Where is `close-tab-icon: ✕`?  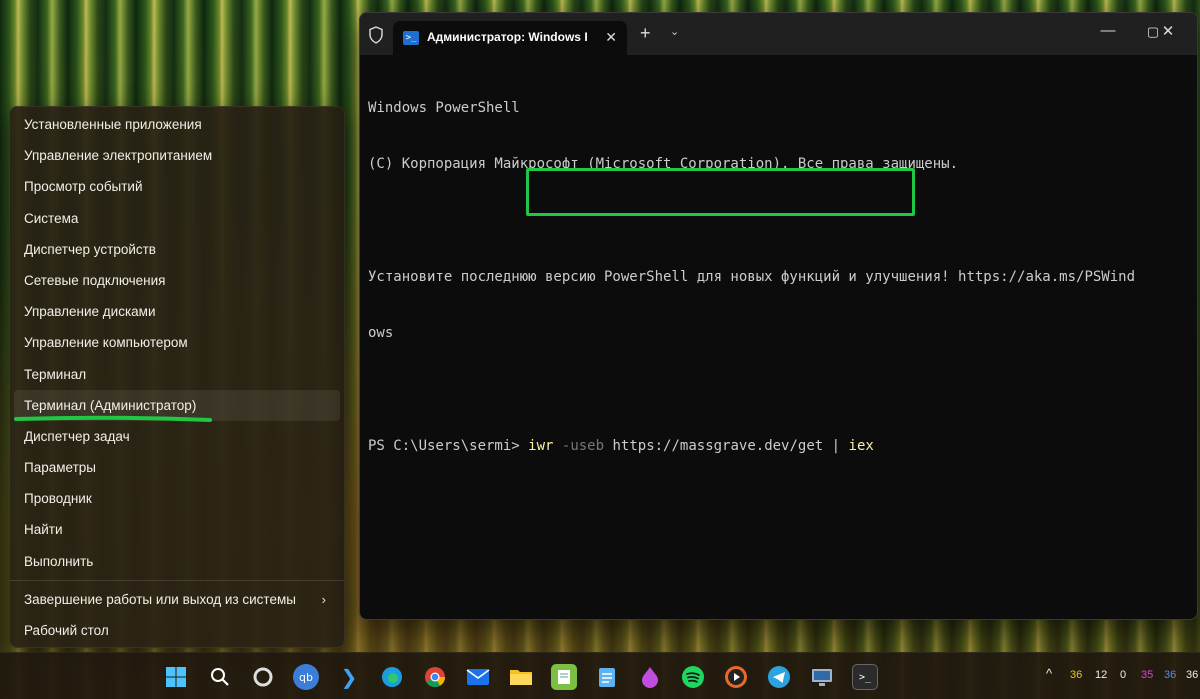
close-tab-icon: ✕ is located at coordinates (611, 37).